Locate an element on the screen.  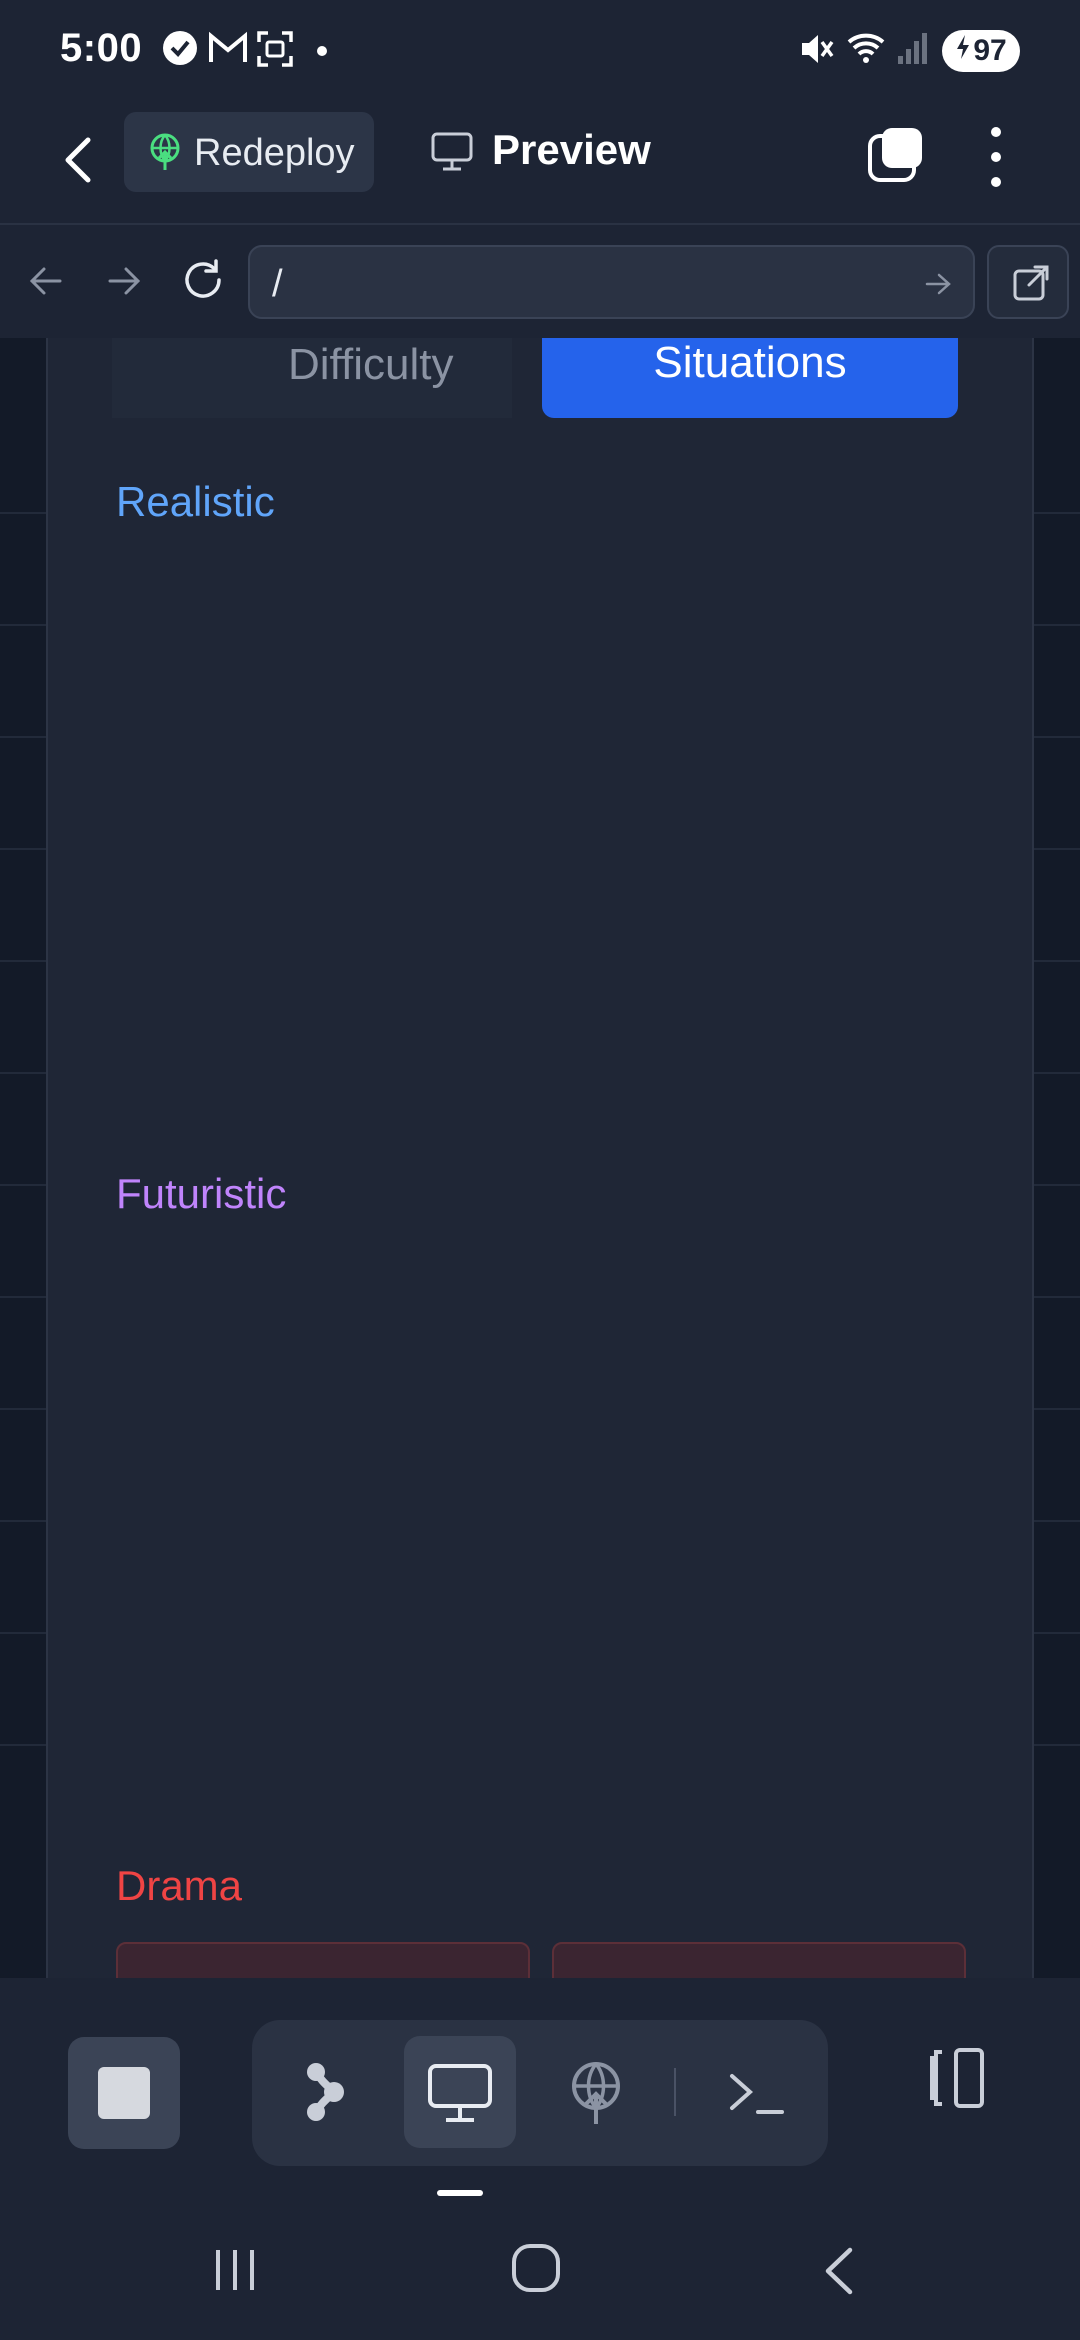
wifi-icon is located at coordinates (867, 50).